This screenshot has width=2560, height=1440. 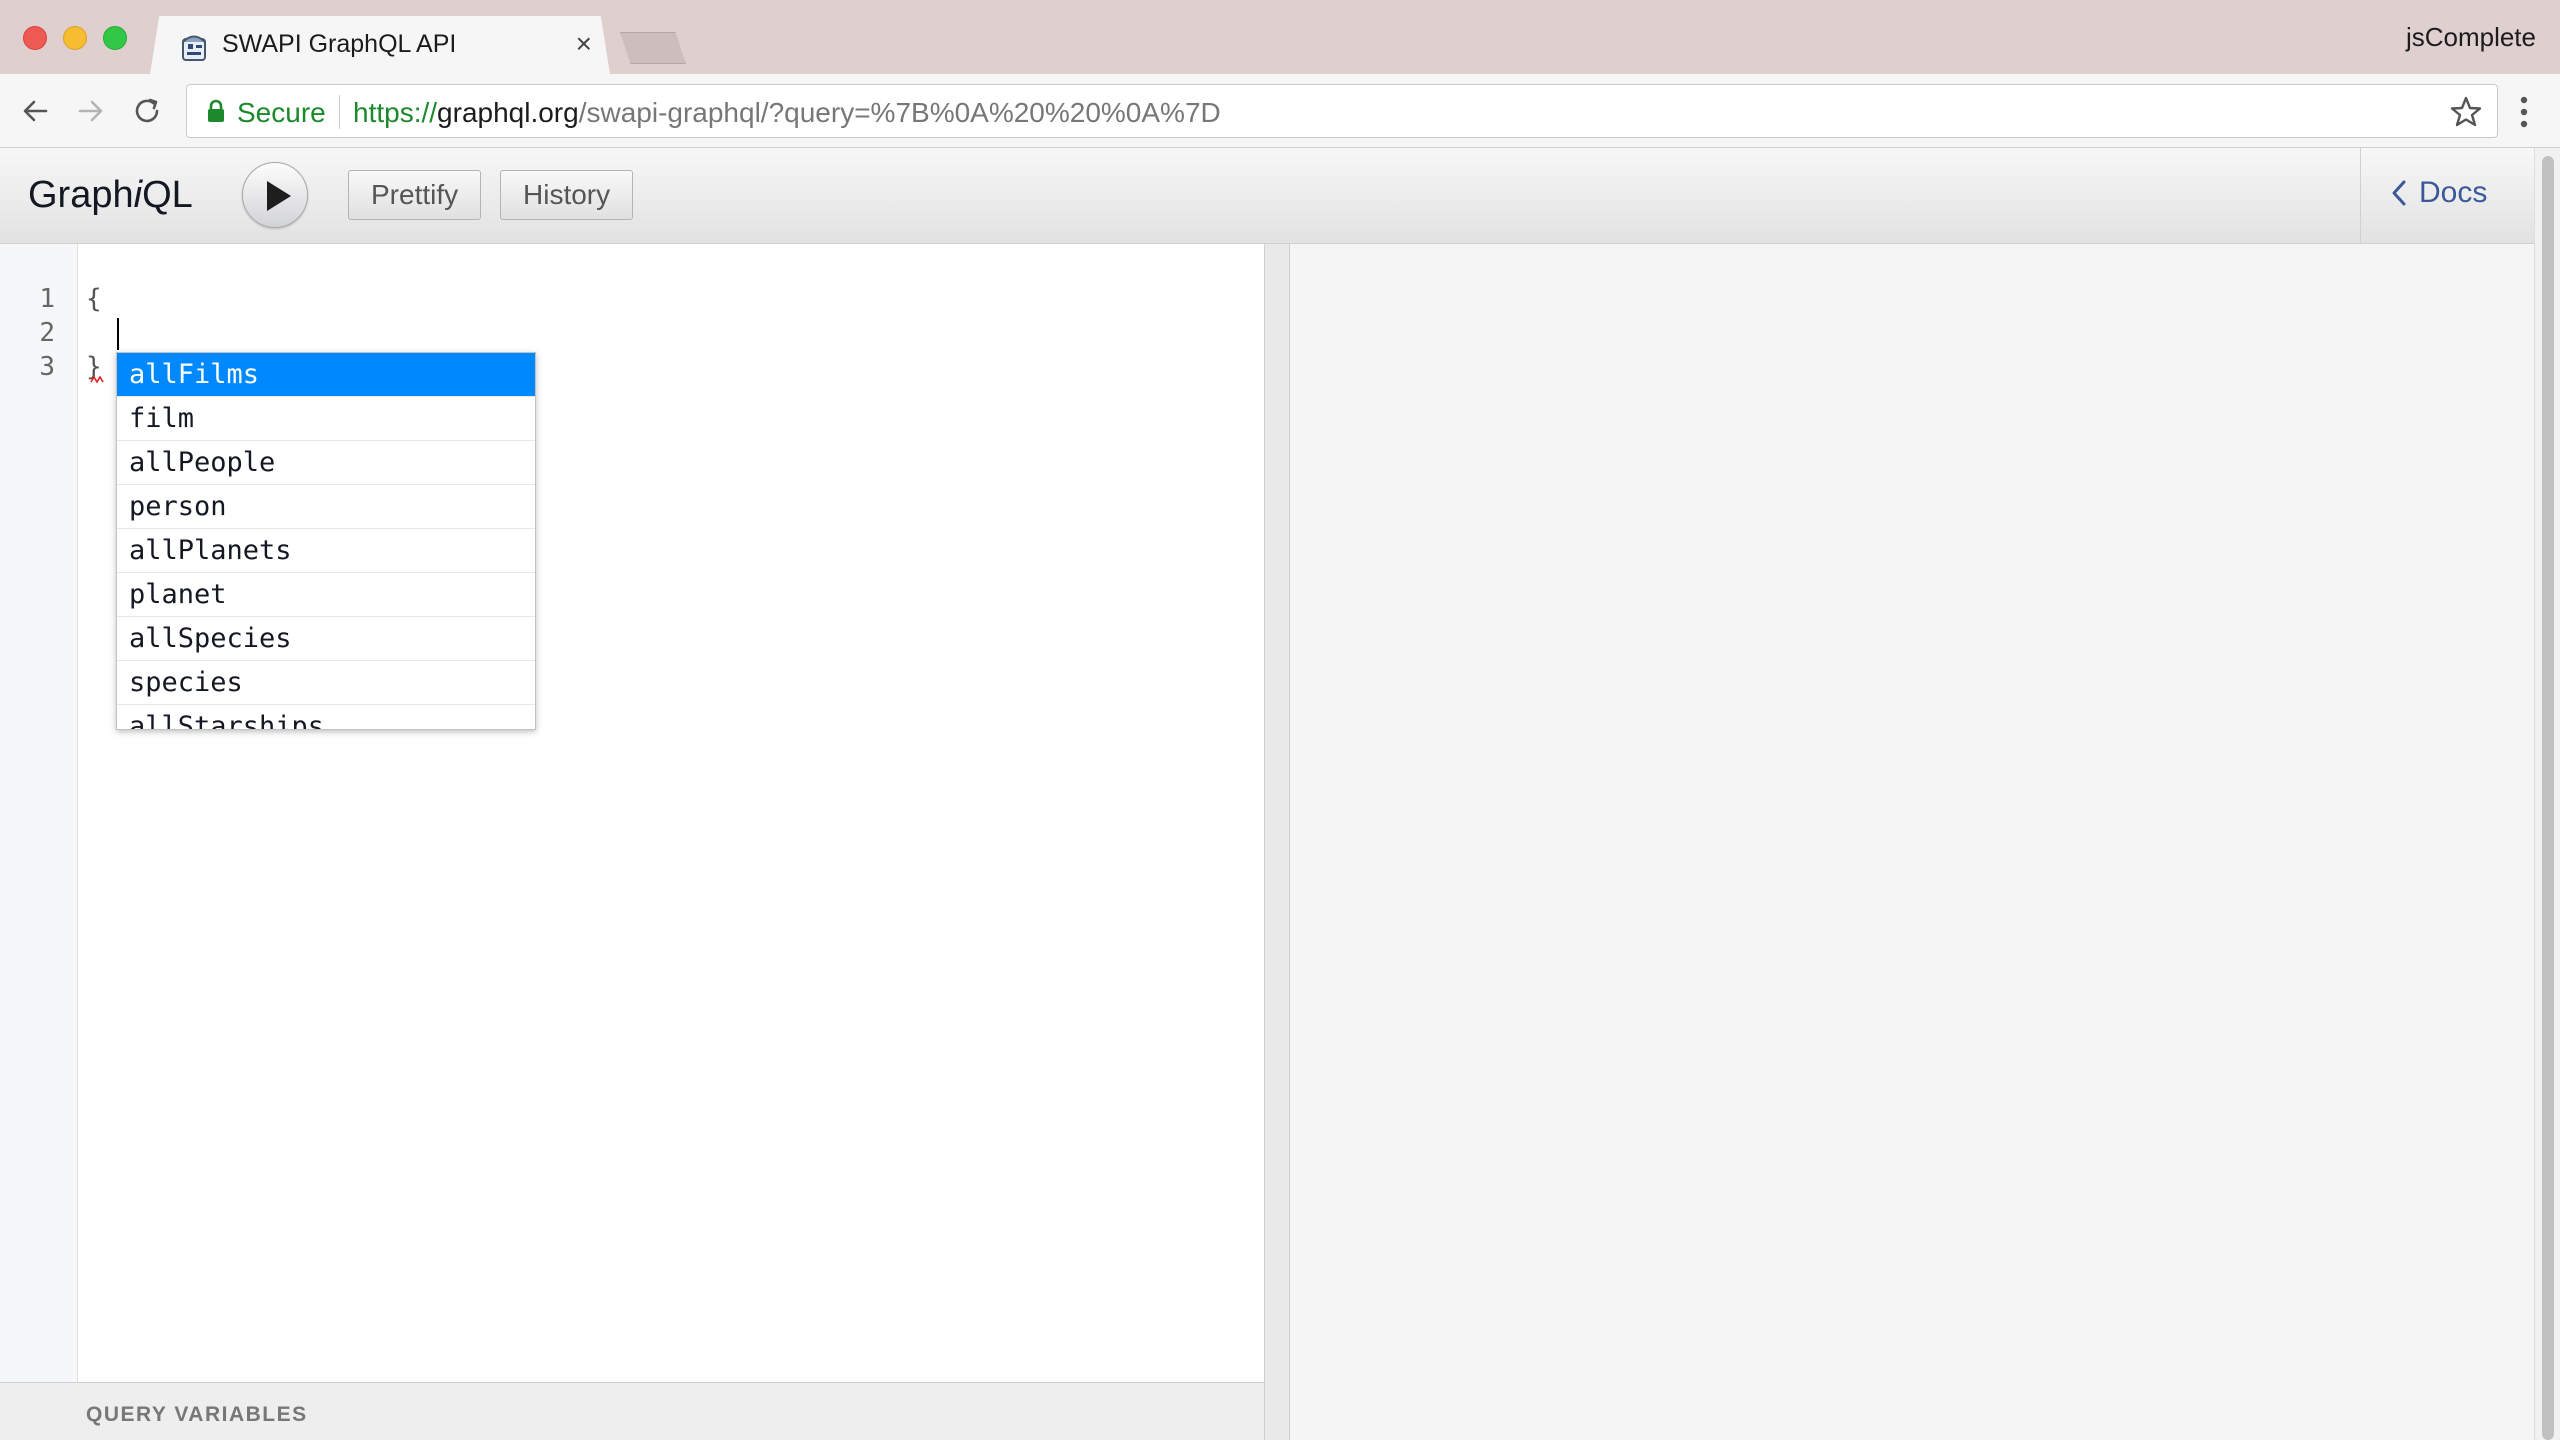 What do you see at coordinates (279, 196) in the screenshot?
I see `play-icon` at bounding box center [279, 196].